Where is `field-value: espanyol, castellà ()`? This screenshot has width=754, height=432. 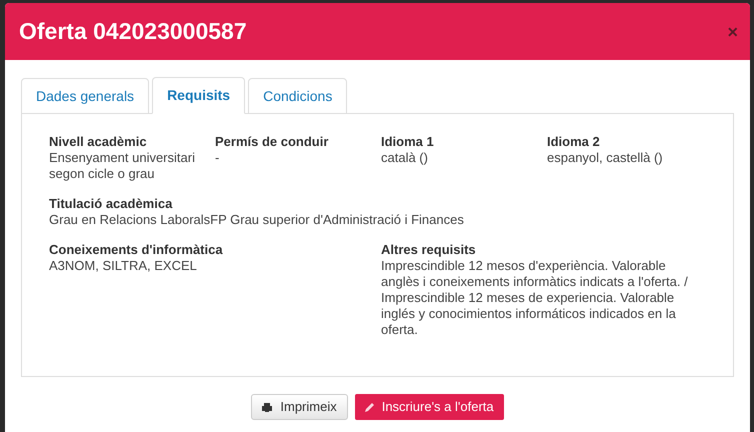 field-value: espanyol, castellà () is located at coordinates (605, 158).